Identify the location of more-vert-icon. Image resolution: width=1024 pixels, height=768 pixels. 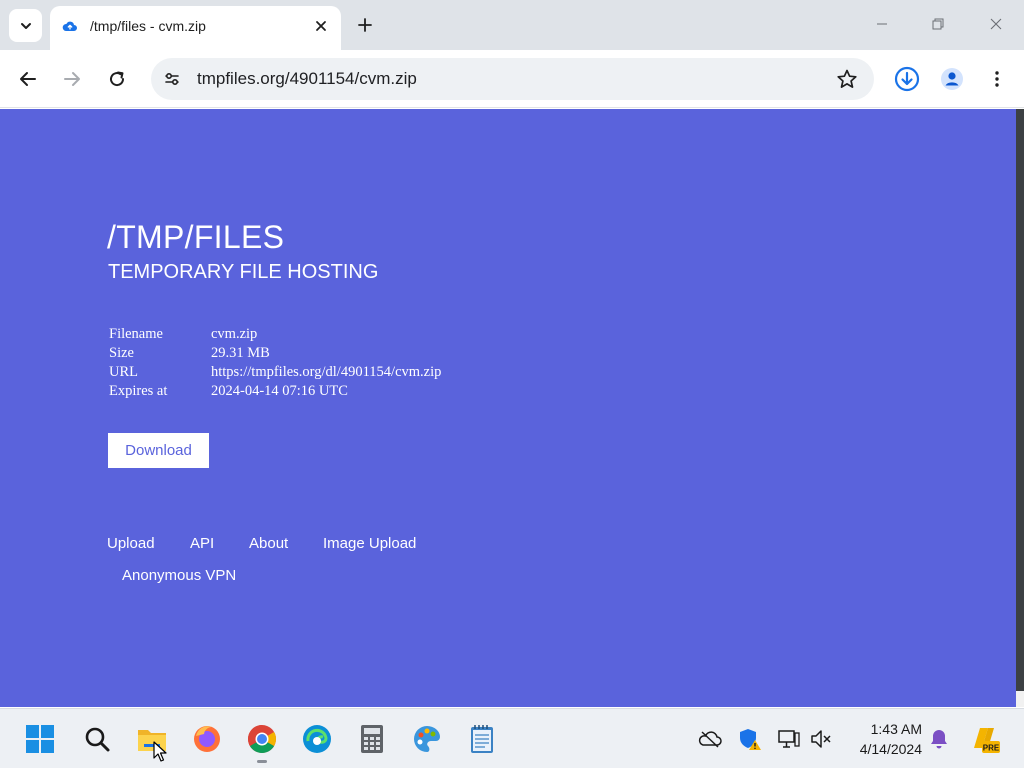
(997, 79).